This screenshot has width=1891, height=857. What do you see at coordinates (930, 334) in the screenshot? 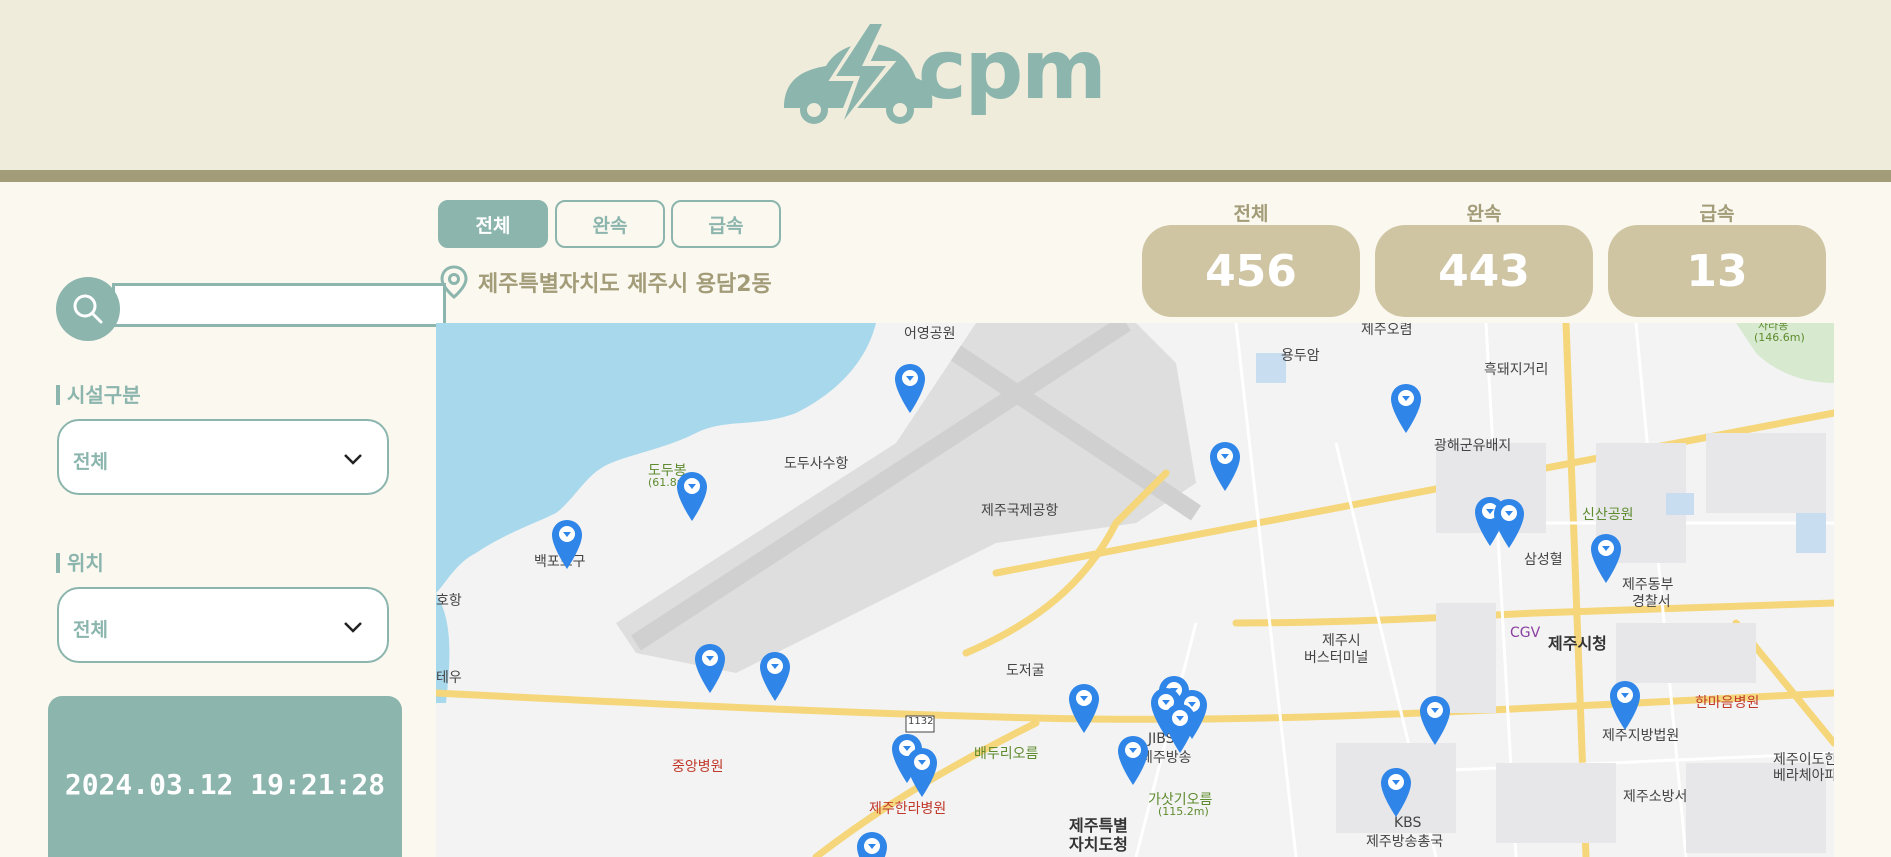
I see `map-label: 어영공원` at bounding box center [930, 334].